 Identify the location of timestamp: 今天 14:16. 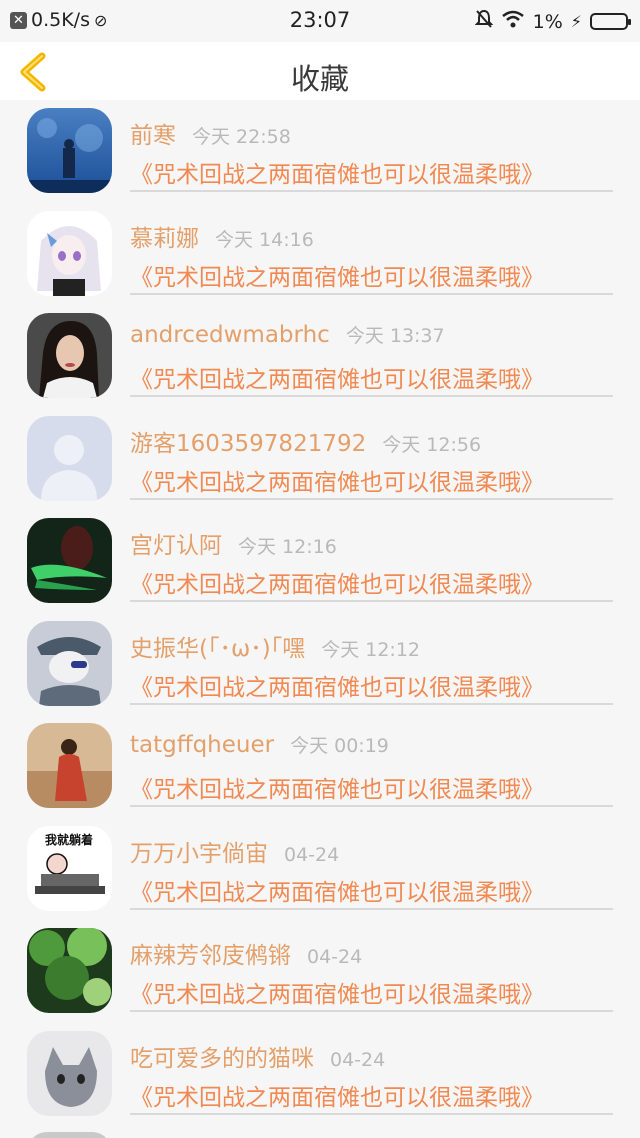
(264, 239).